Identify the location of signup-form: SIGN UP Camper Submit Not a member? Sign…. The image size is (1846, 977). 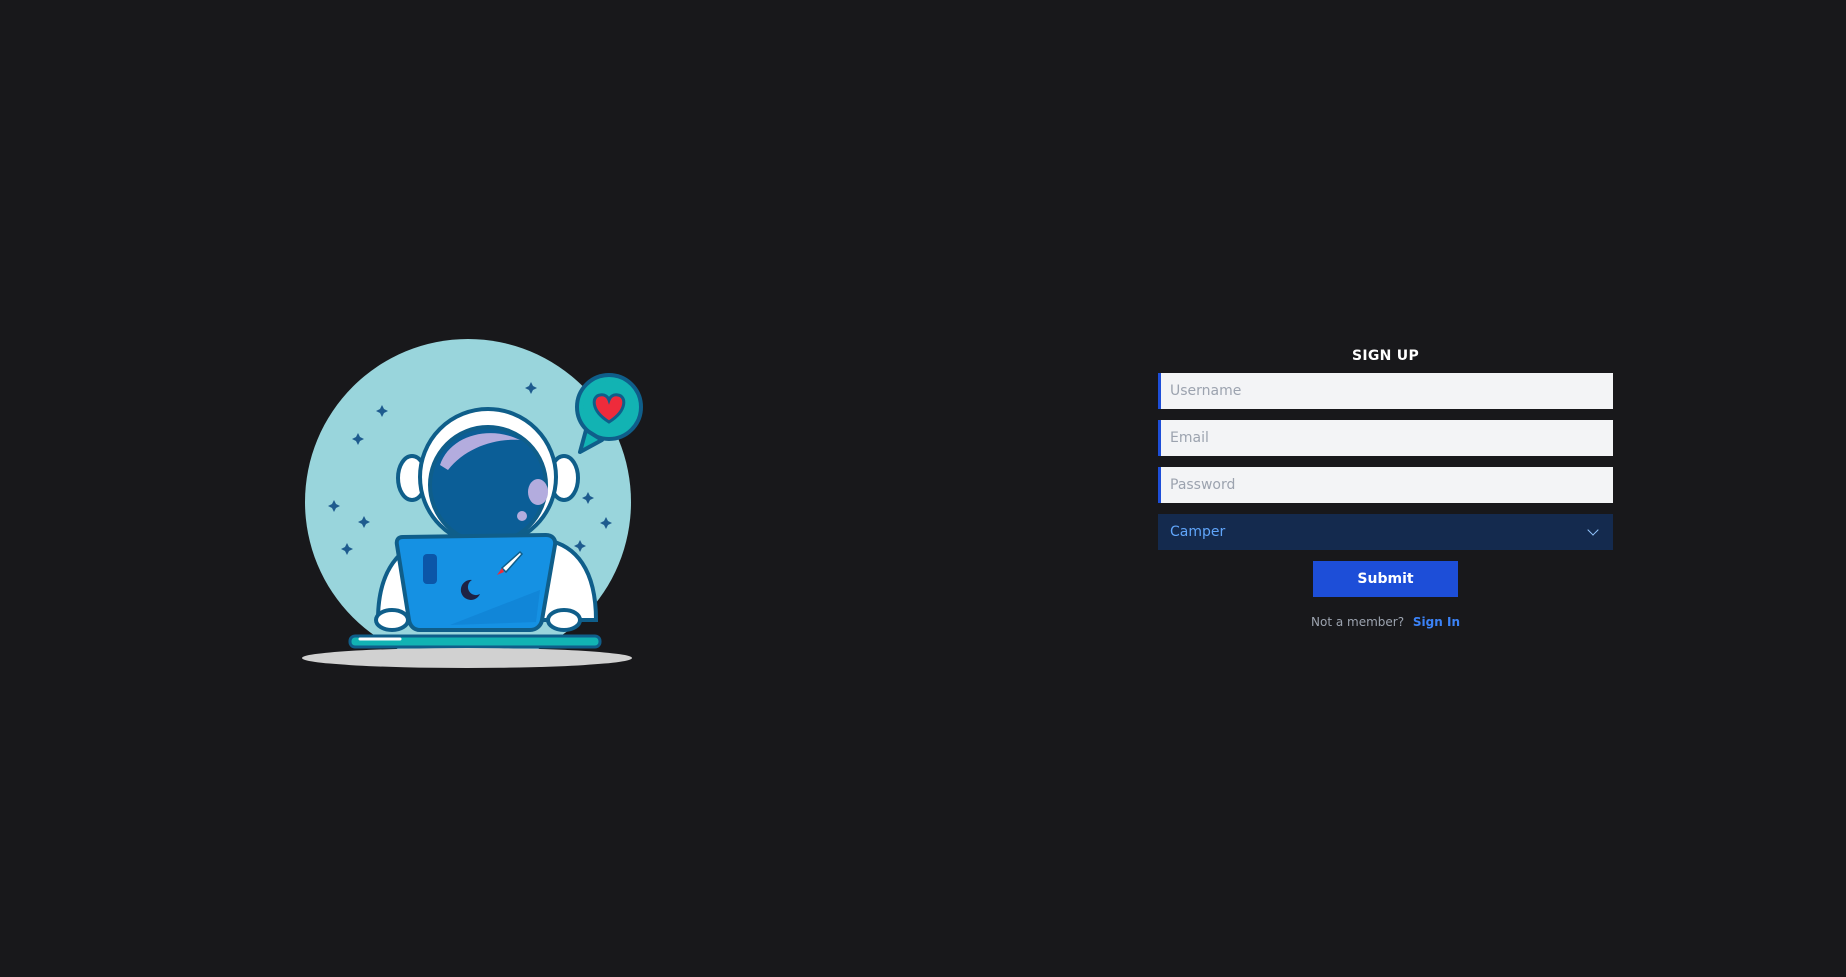
(1385, 484).